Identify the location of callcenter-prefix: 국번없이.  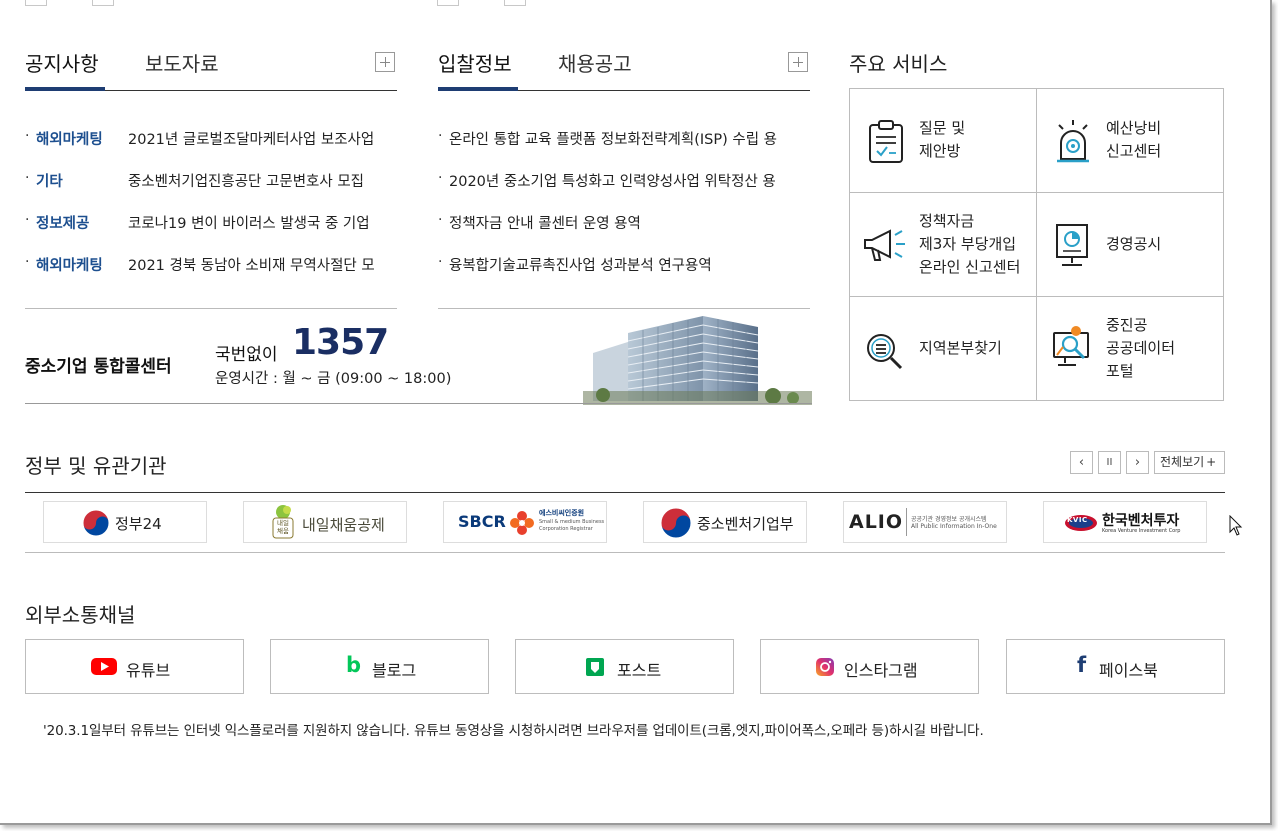
(246, 355).